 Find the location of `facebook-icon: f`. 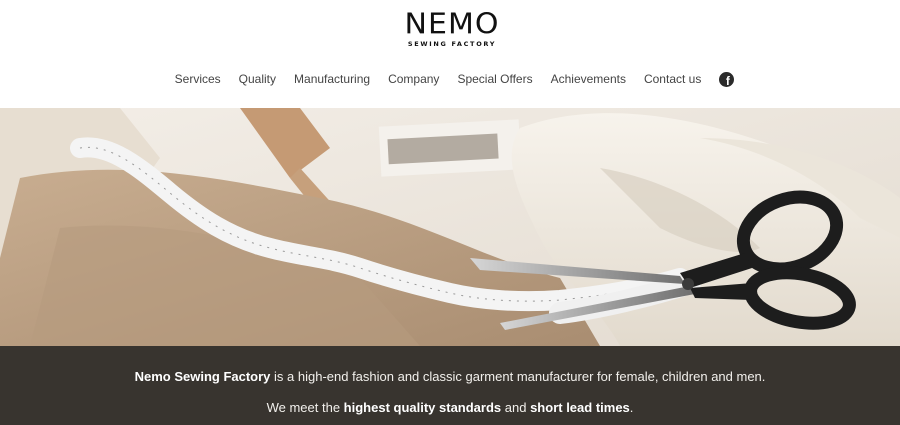

facebook-icon: f is located at coordinates (727, 79).